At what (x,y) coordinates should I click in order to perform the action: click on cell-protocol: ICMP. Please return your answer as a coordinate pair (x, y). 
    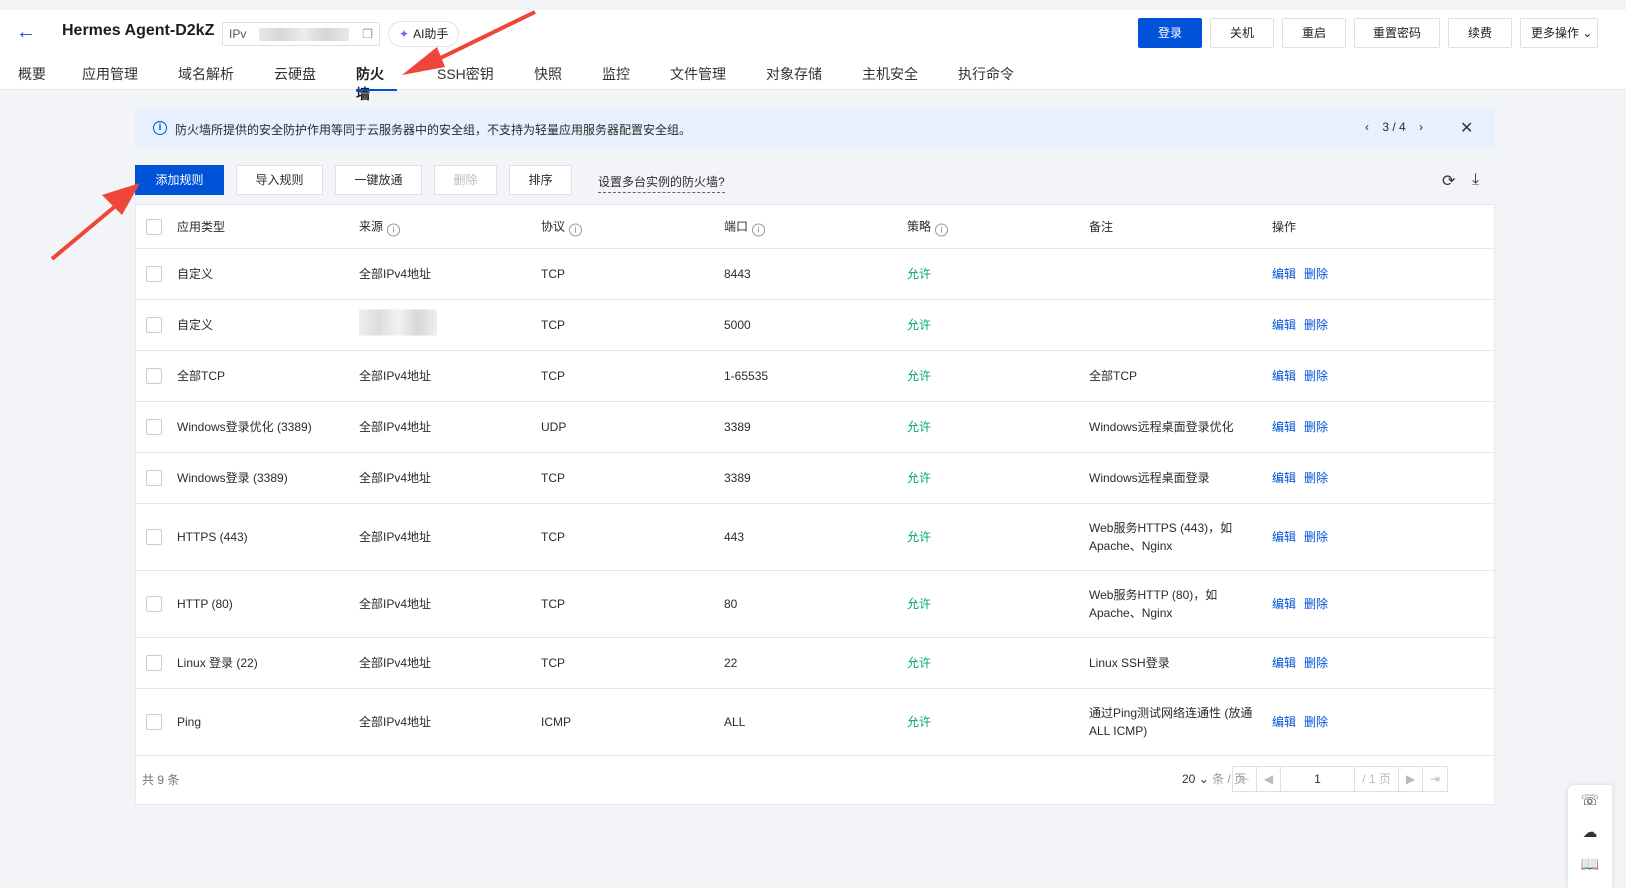
    Looking at the image, I should click on (556, 722).